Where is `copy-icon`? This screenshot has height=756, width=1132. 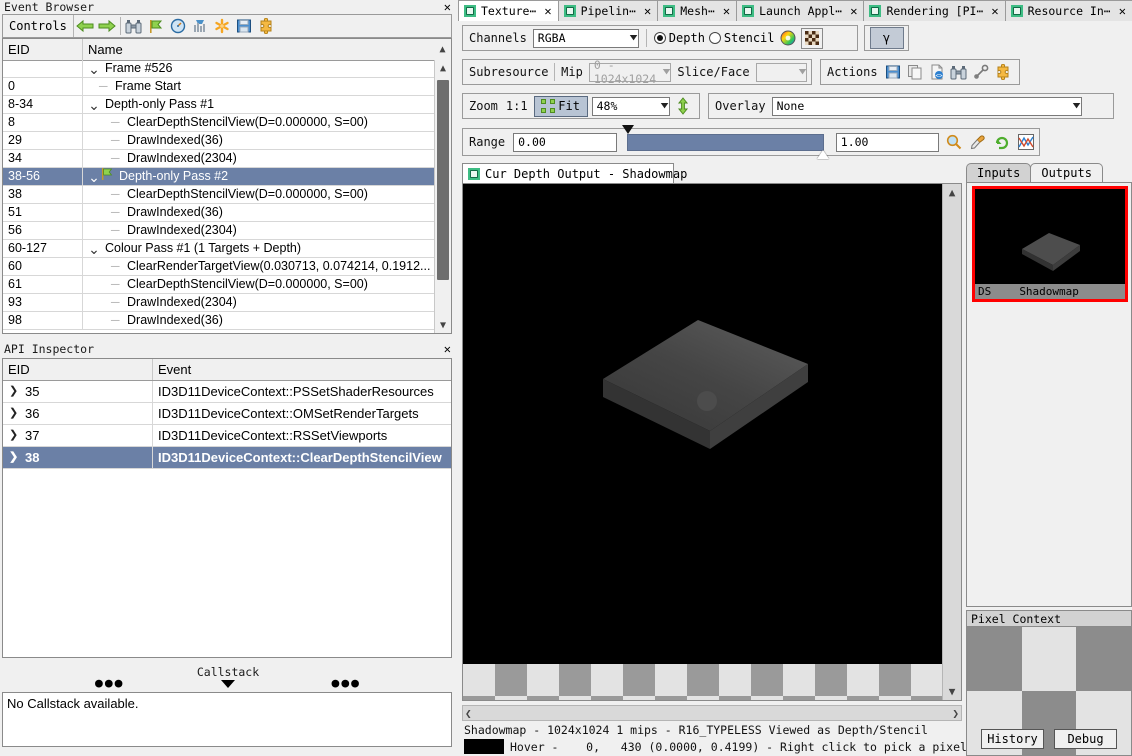
copy-icon is located at coordinates (915, 72).